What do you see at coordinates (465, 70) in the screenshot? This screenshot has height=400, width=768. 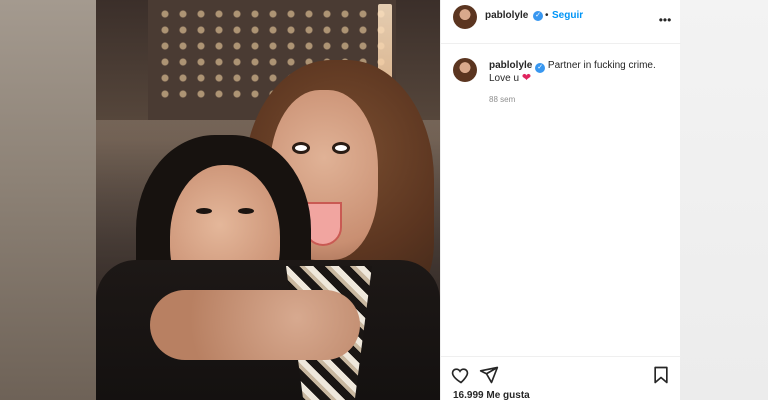 I see `caption-avatar` at bounding box center [465, 70].